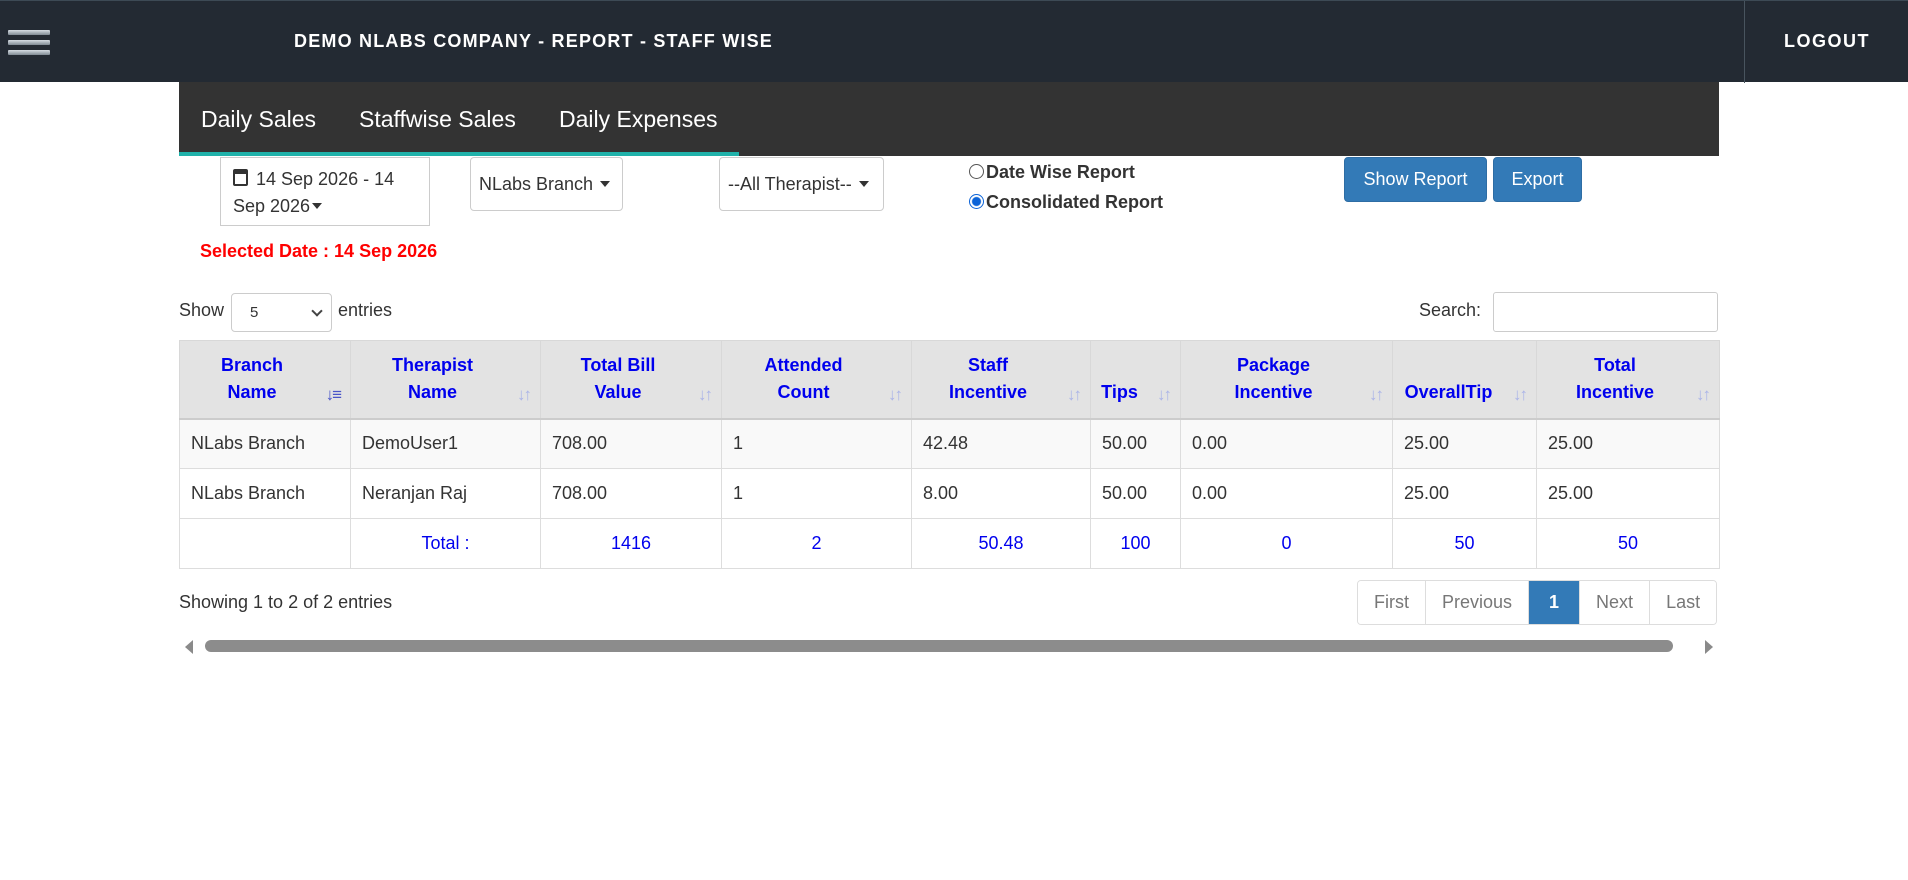 Image resolution: width=1908 pixels, height=880 pixels. What do you see at coordinates (631, 543) in the screenshot?
I see `total-cell: 1416` at bounding box center [631, 543].